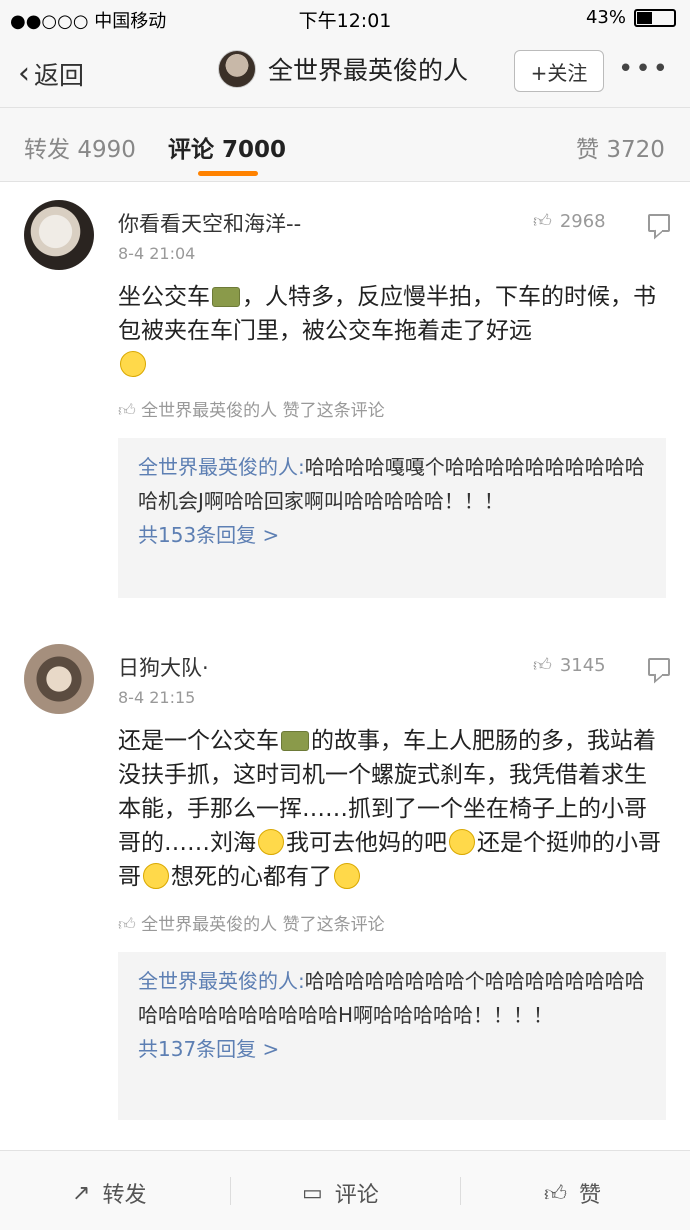  Describe the element at coordinates (164, 297) in the screenshot. I see `comment-text-part: 坐公交车` at that location.